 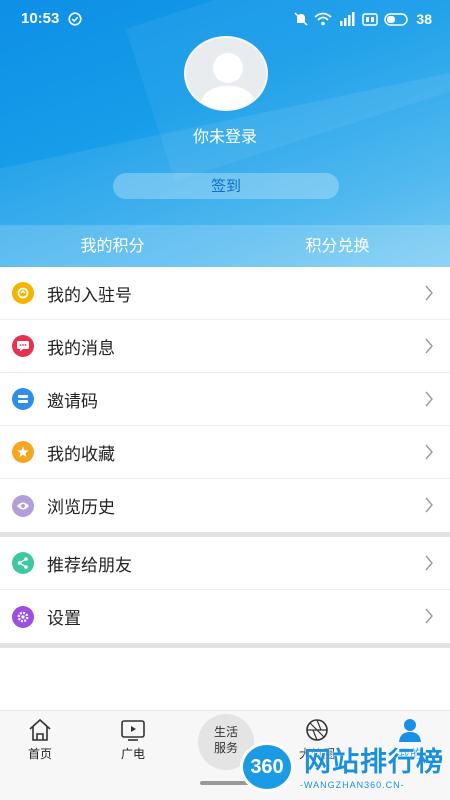 I want to click on menu-item-favorites: 我的收藏, so click(x=225, y=452).